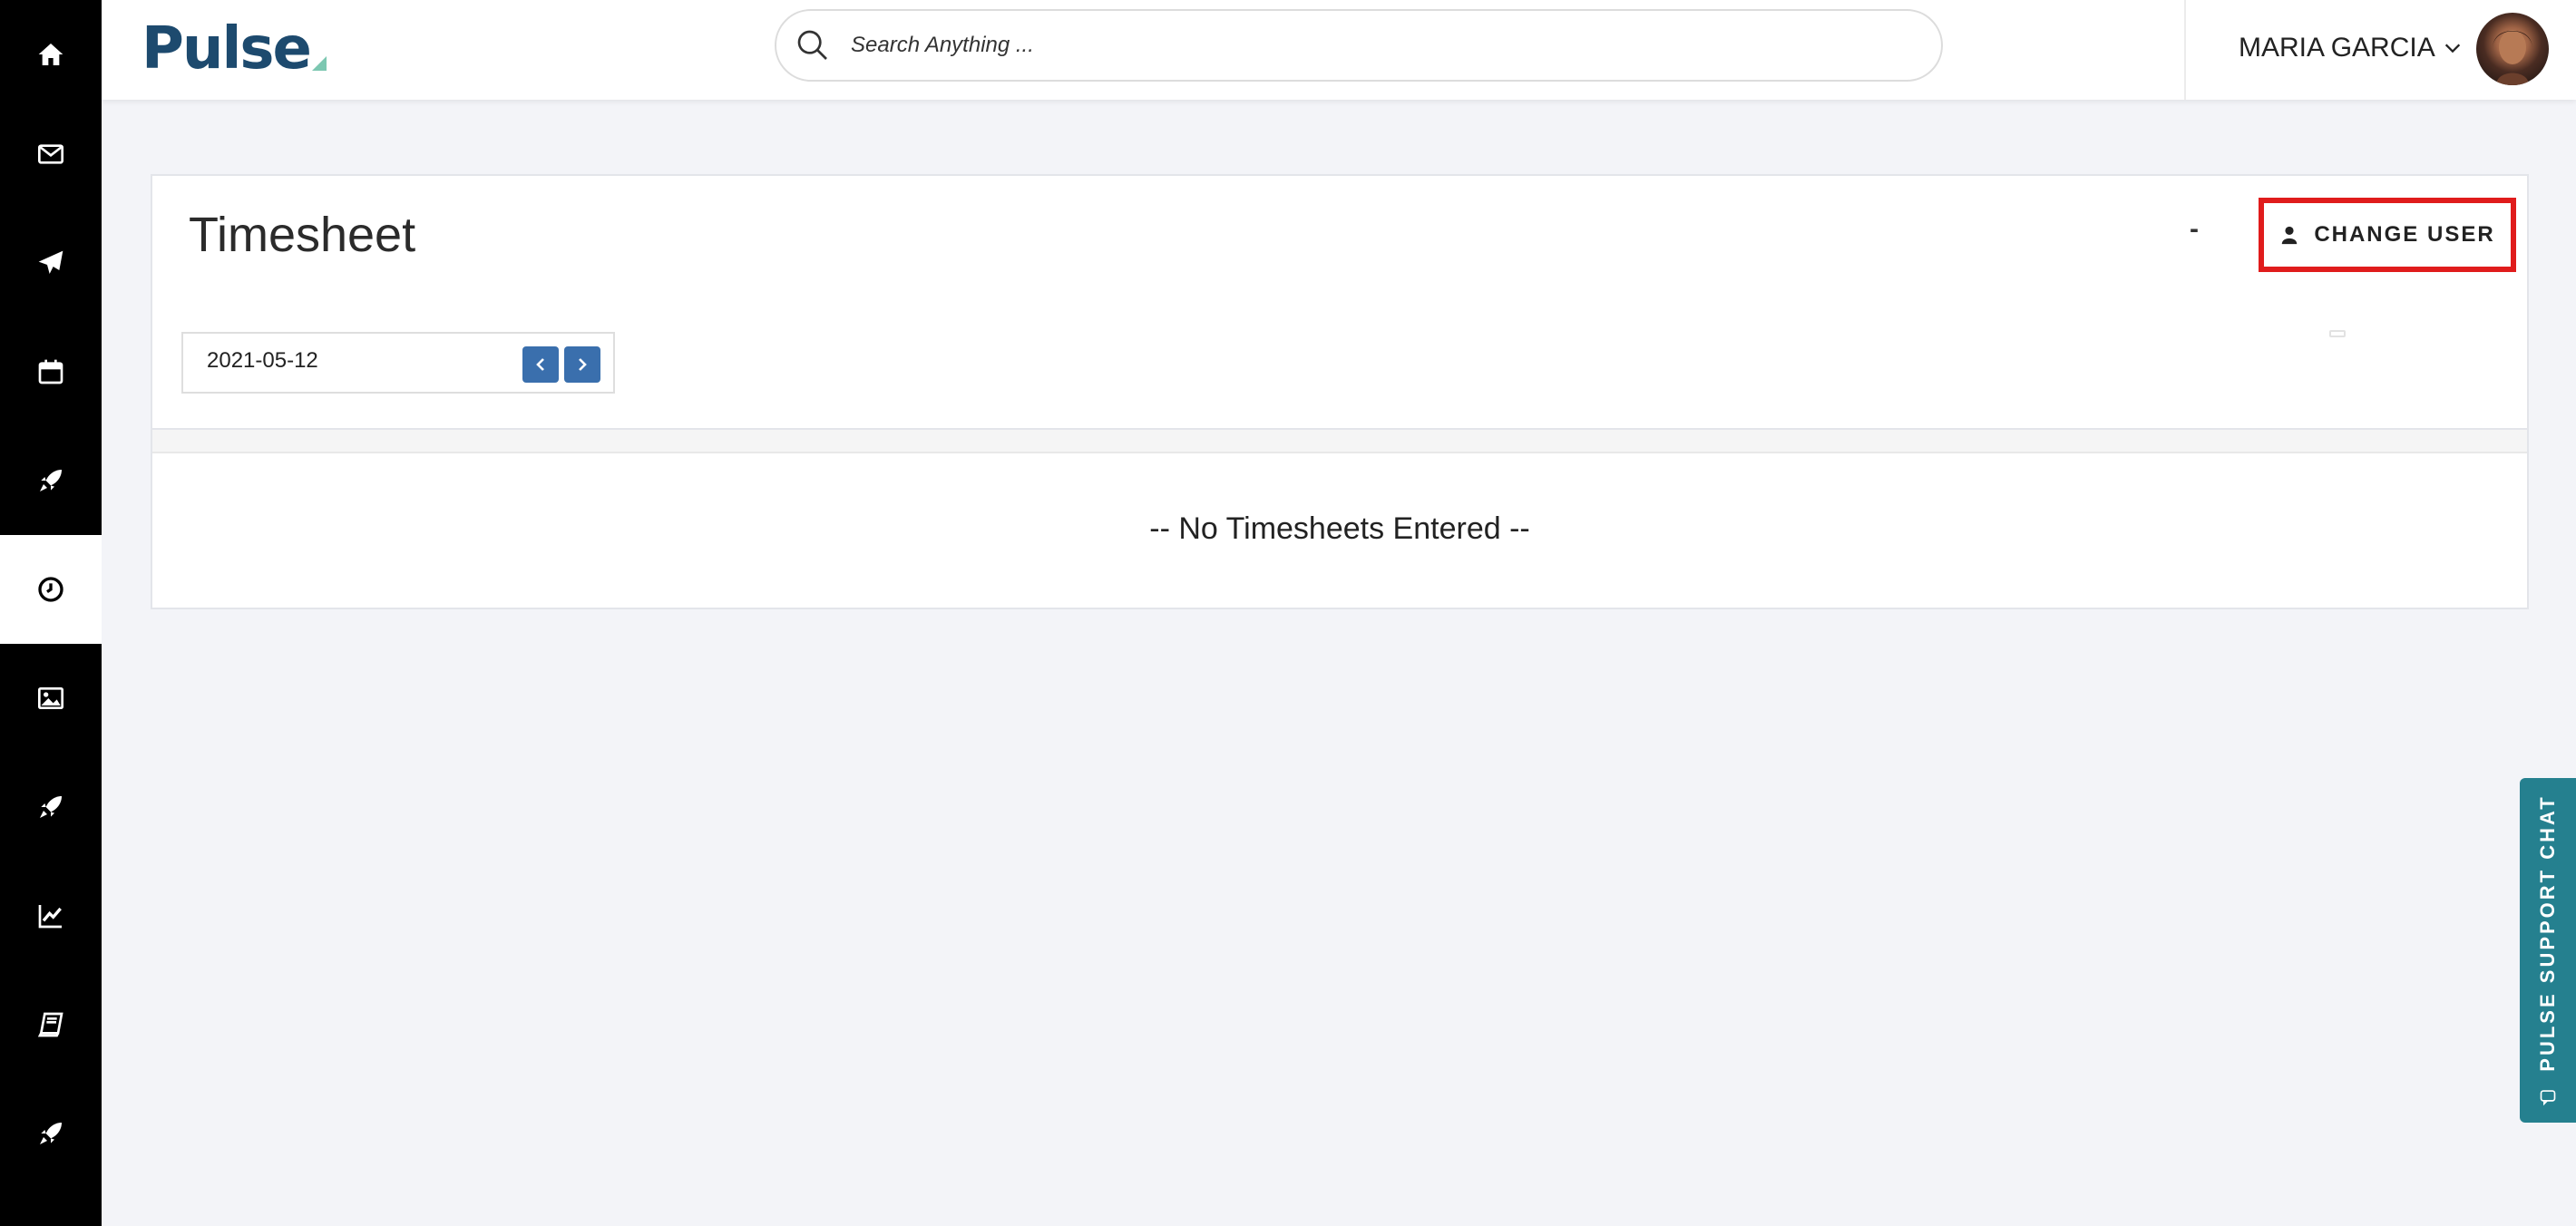 Image resolution: width=2576 pixels, height=1226 pixels. Describe the element at coordinates (812, 45) in the screenshot. I see `search-icon` at that location.